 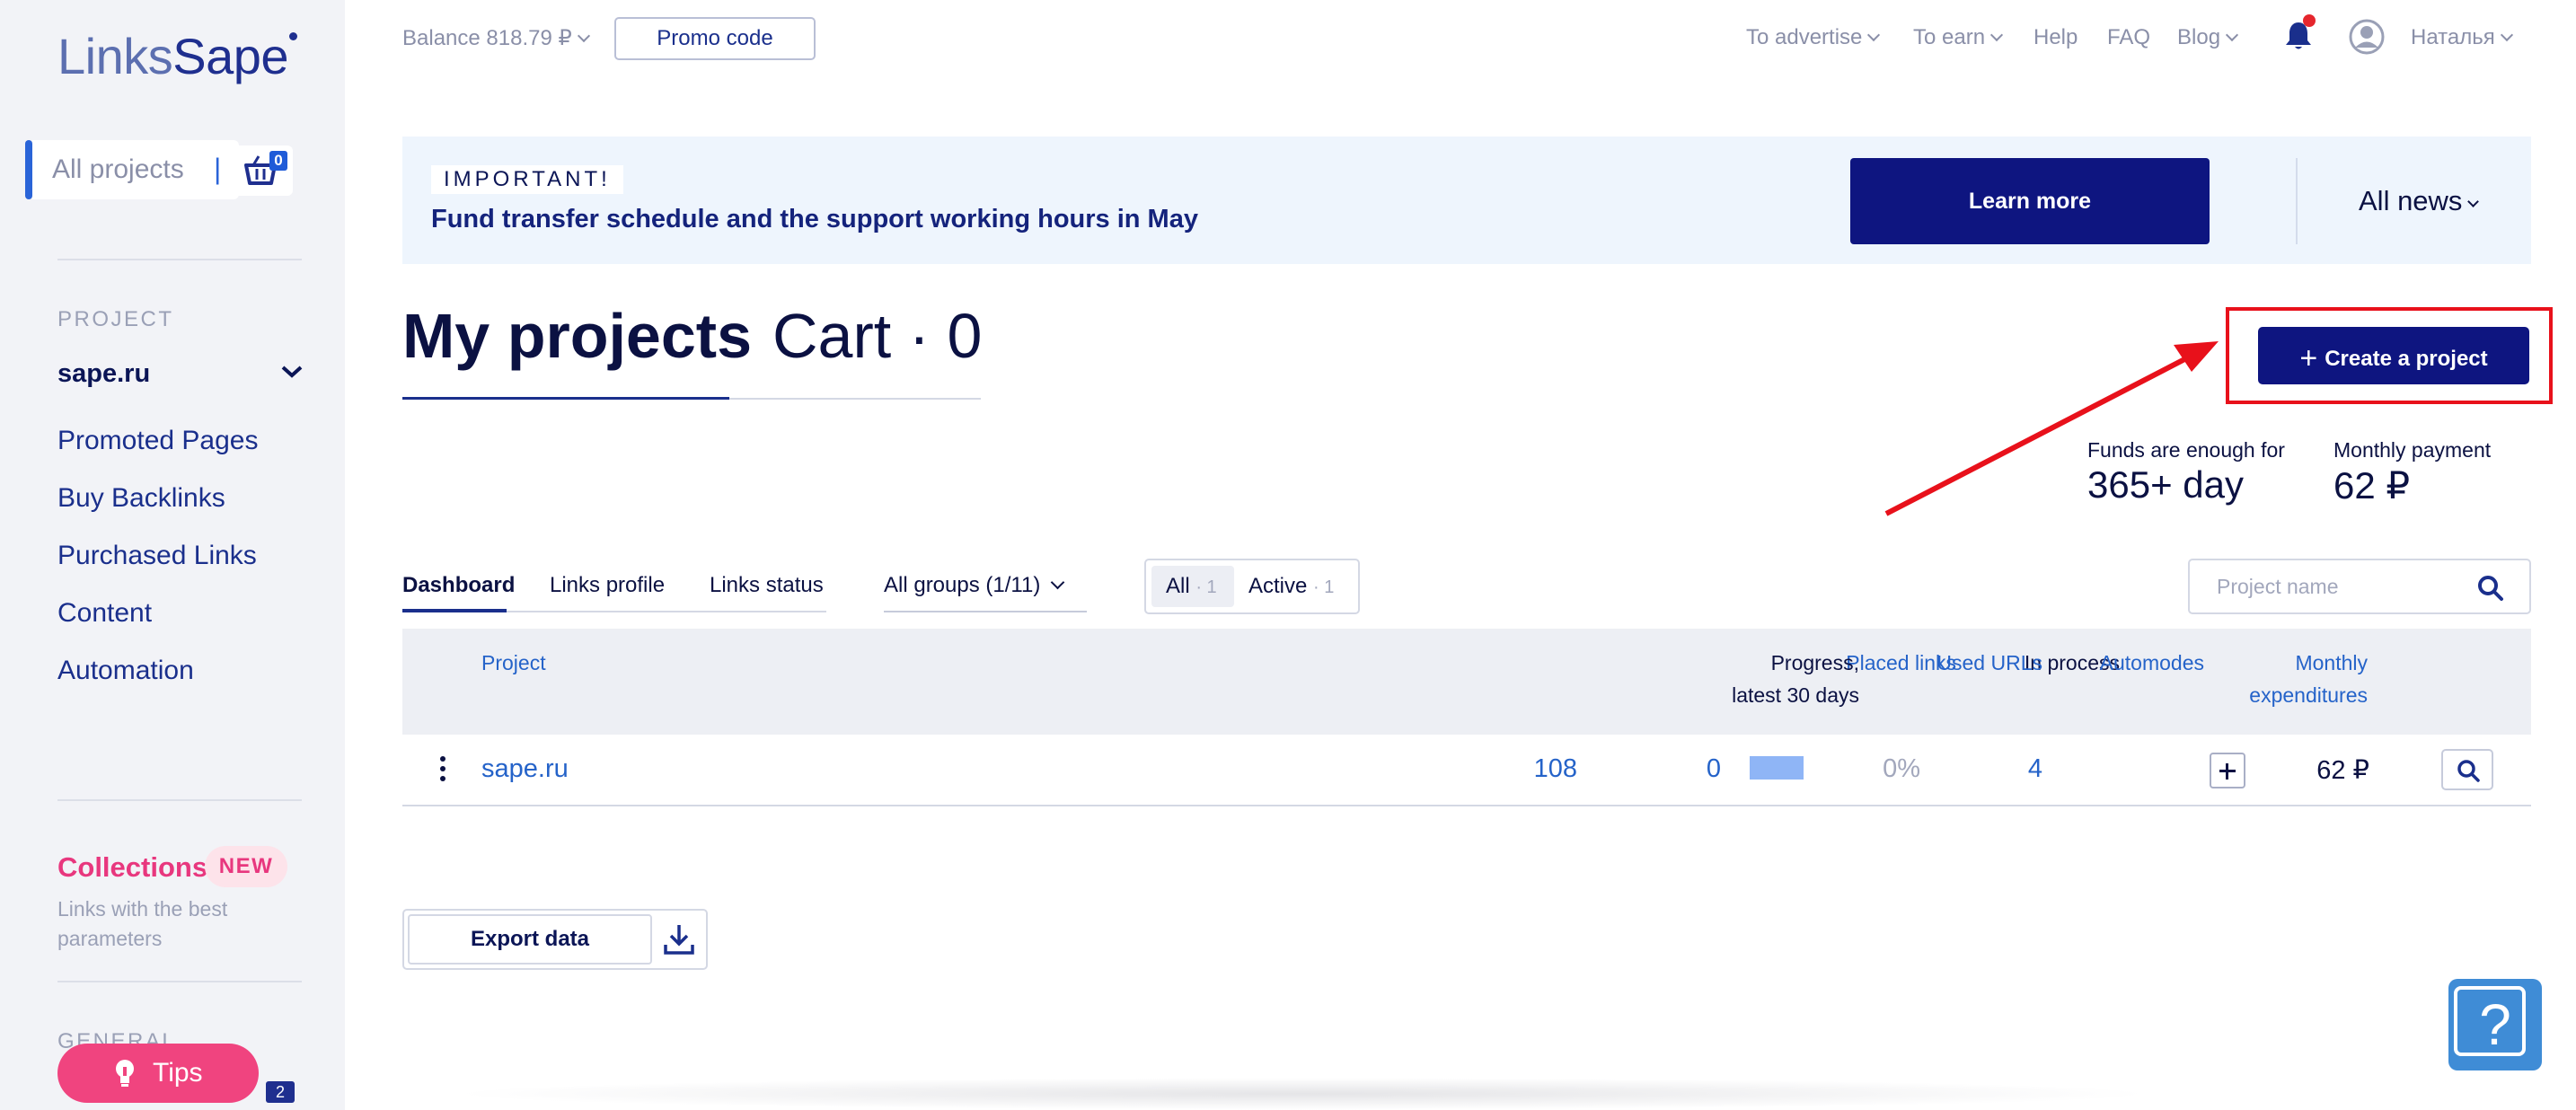 I want to click on balance-dropdown: Balance 818.79 ₽, so click(x=496, y=38).